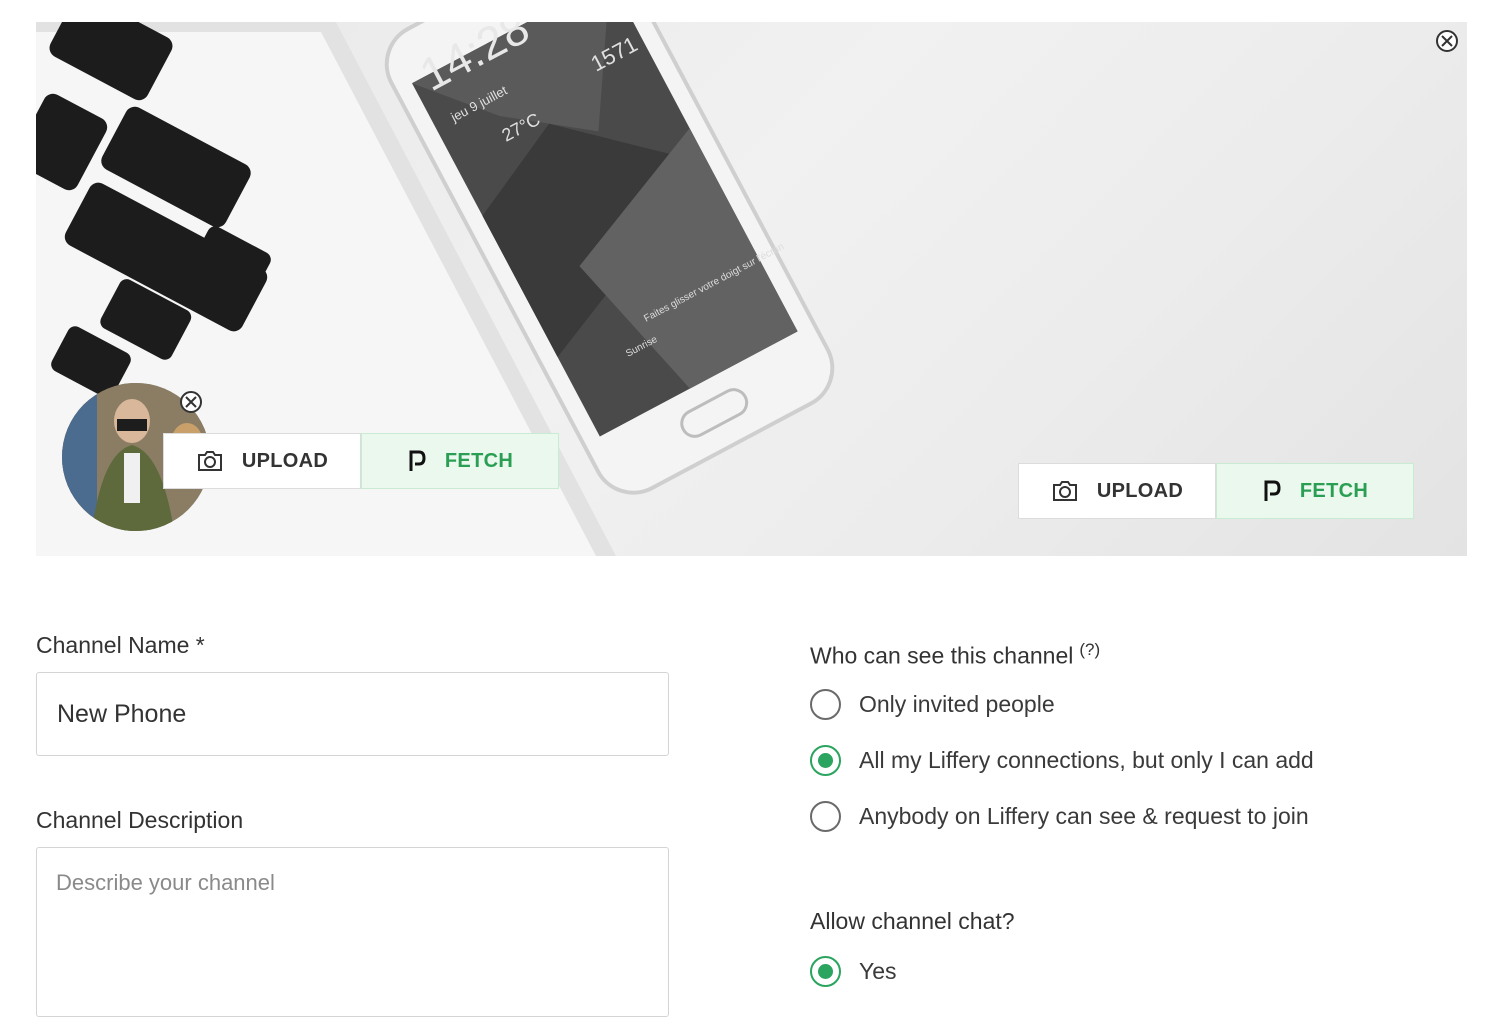 The width and height of the screenshot is (1500, 1017). I want to click on visibility-heading: Who can see this channel (?), so click(955, 655).